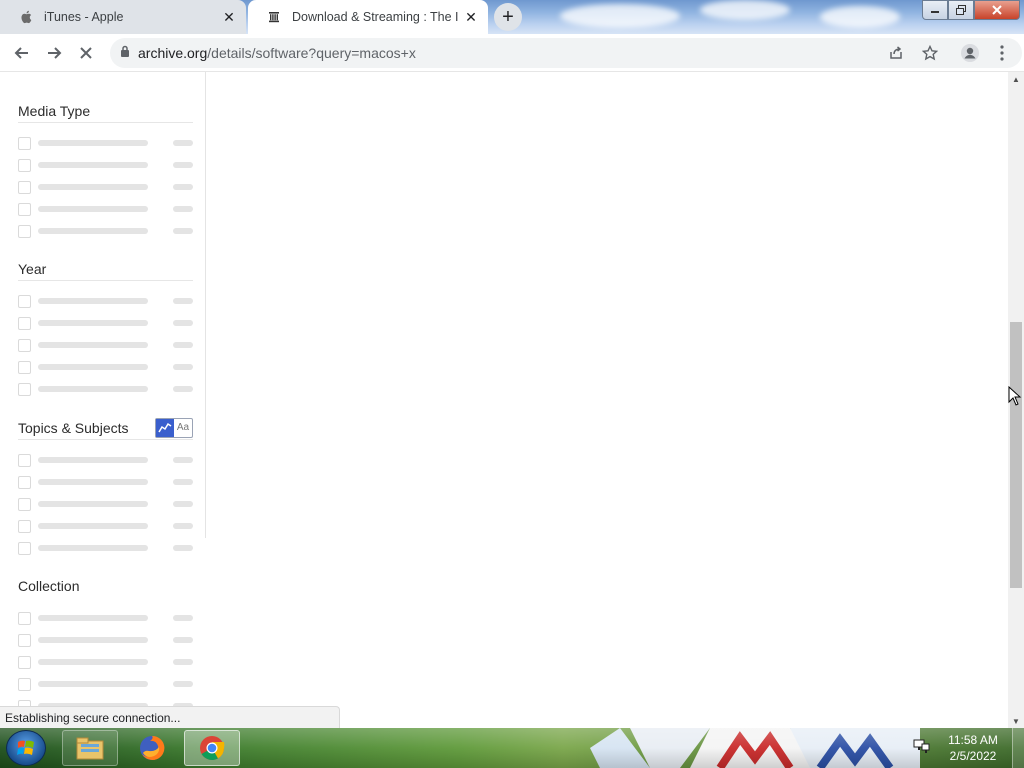 The width and height of the screenshot is (1024, 768). What do you see at coordinates (165, 427) in the screenshot?
I see `histogram-chart-icon` at bounding box center [165, 427].